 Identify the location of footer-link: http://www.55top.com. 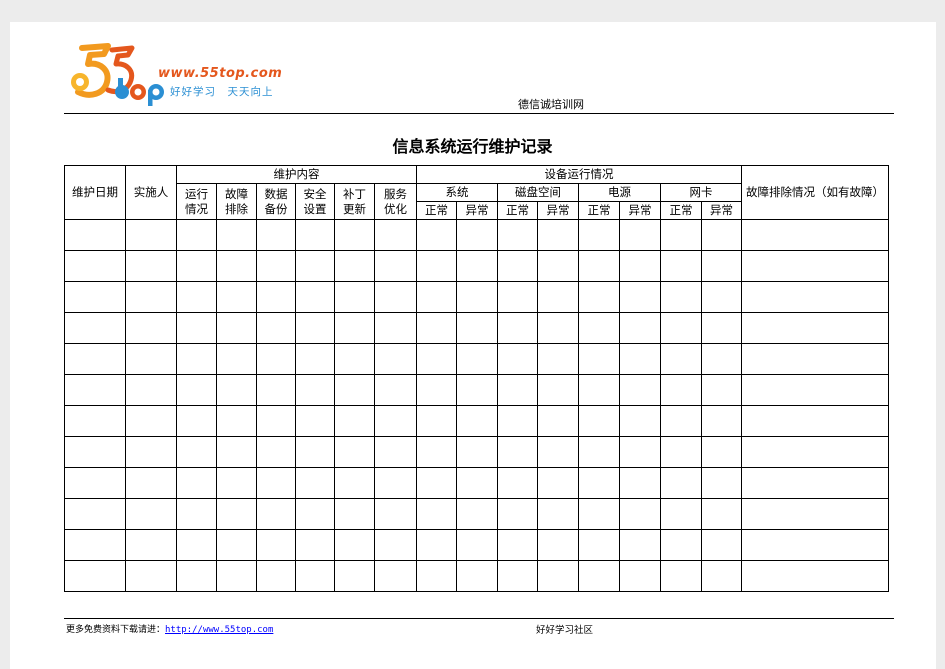
(219, 630).